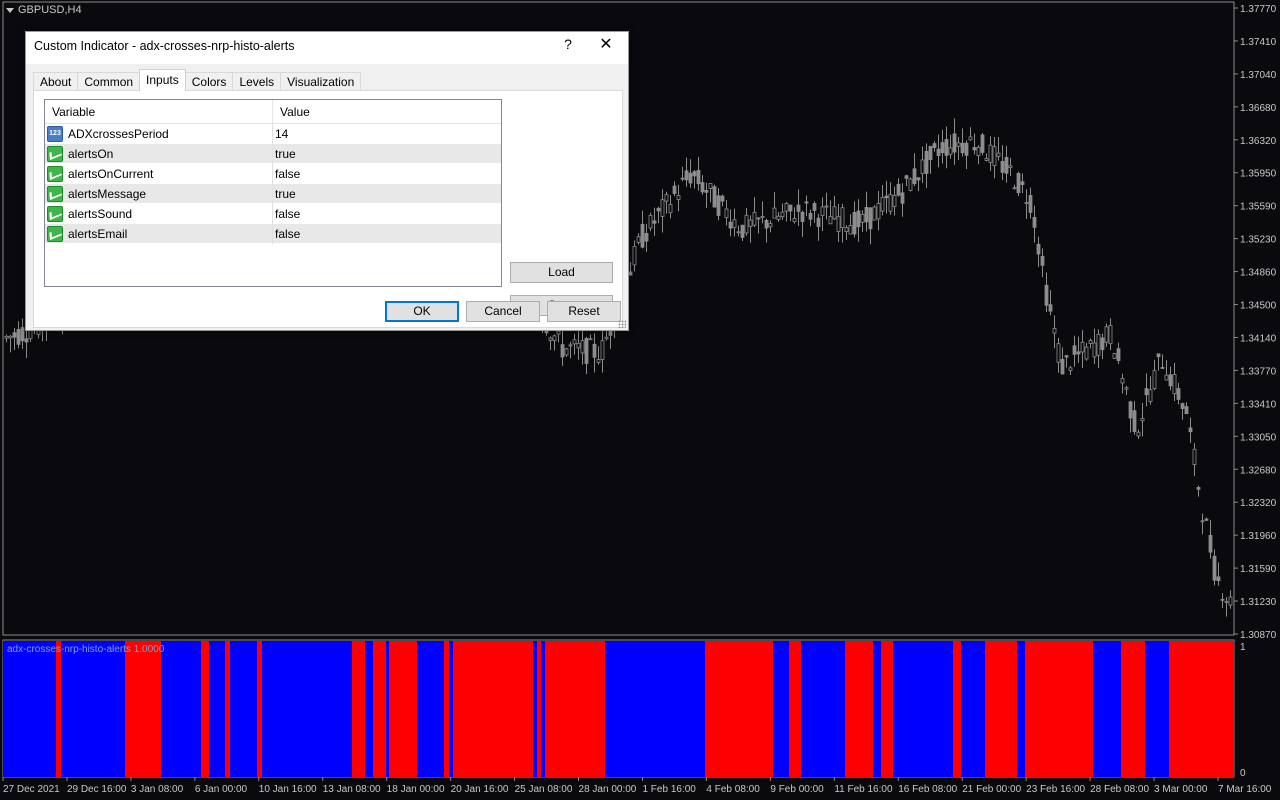  Describe the element at coordinates (797, 789) in the screenshot. I see `time-tick-label: 9 Feb 00:00` at that location.